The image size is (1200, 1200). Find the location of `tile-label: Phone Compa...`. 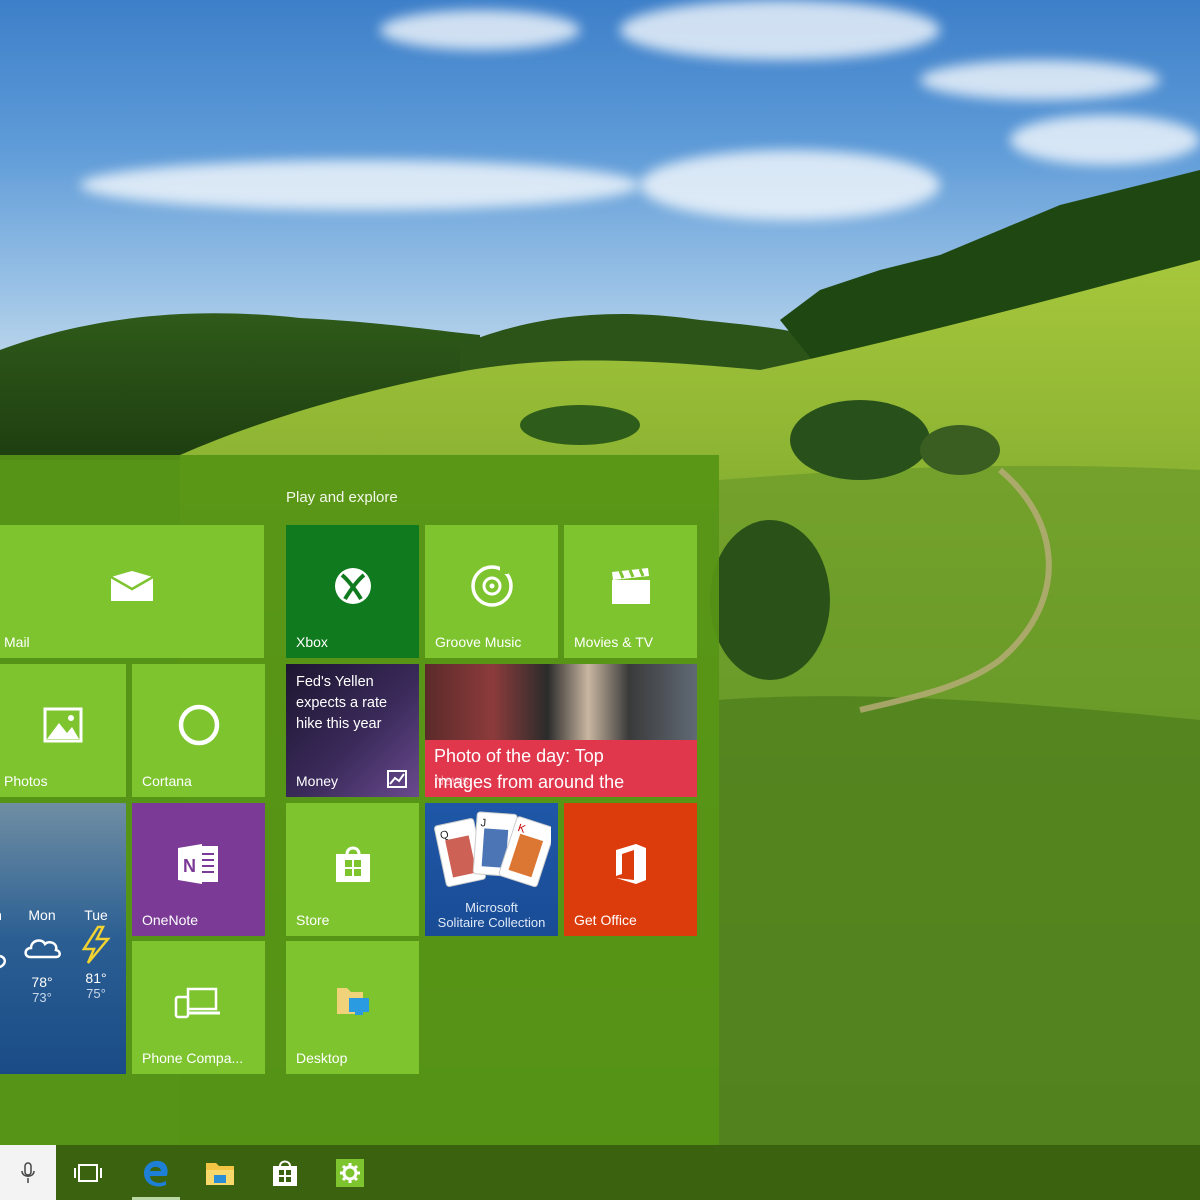

tile-label: Phone Compa... is located at coordinates (193, 1058).